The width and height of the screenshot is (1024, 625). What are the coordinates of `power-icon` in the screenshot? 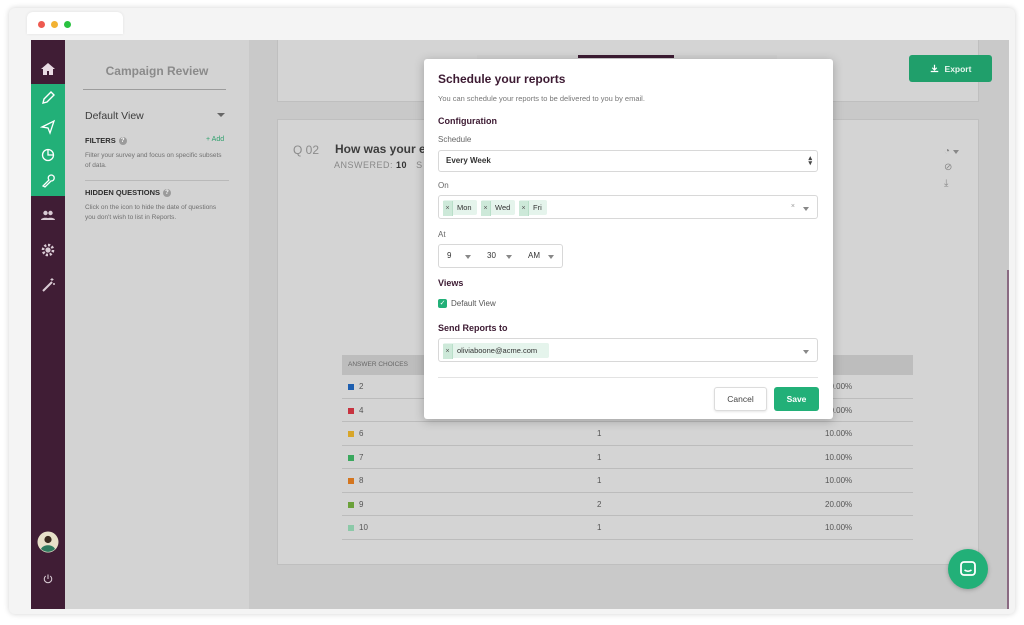 It's located at (48, 579).